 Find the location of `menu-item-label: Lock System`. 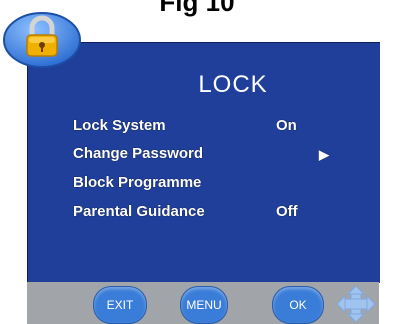

menu-item-label: Lock System is located at coordinates (119, 125).